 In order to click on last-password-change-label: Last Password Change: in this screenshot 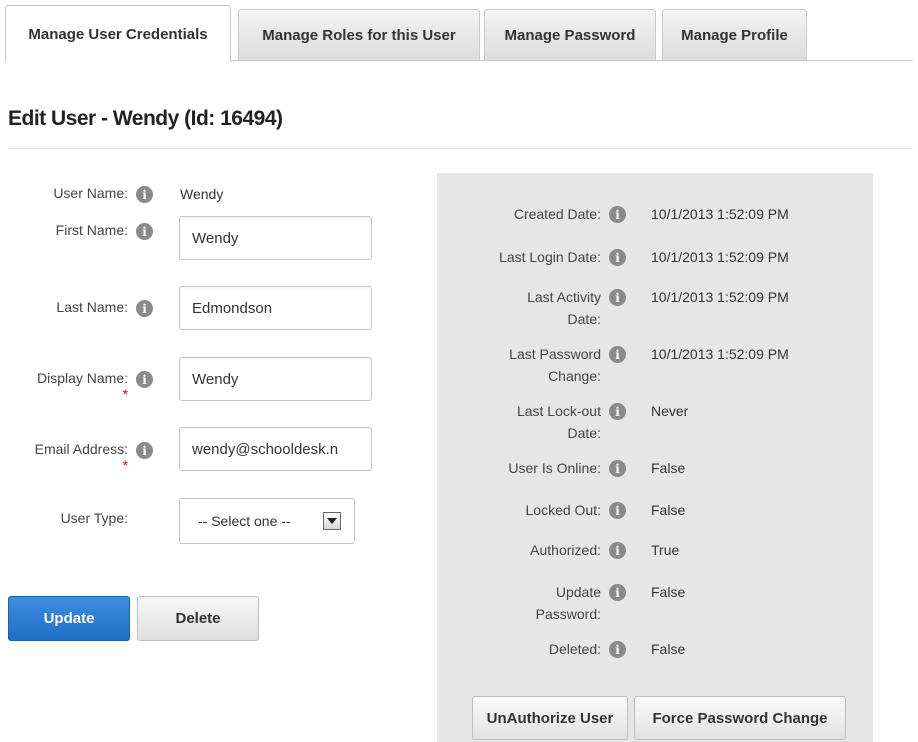, I will do `click(521, 365)`.